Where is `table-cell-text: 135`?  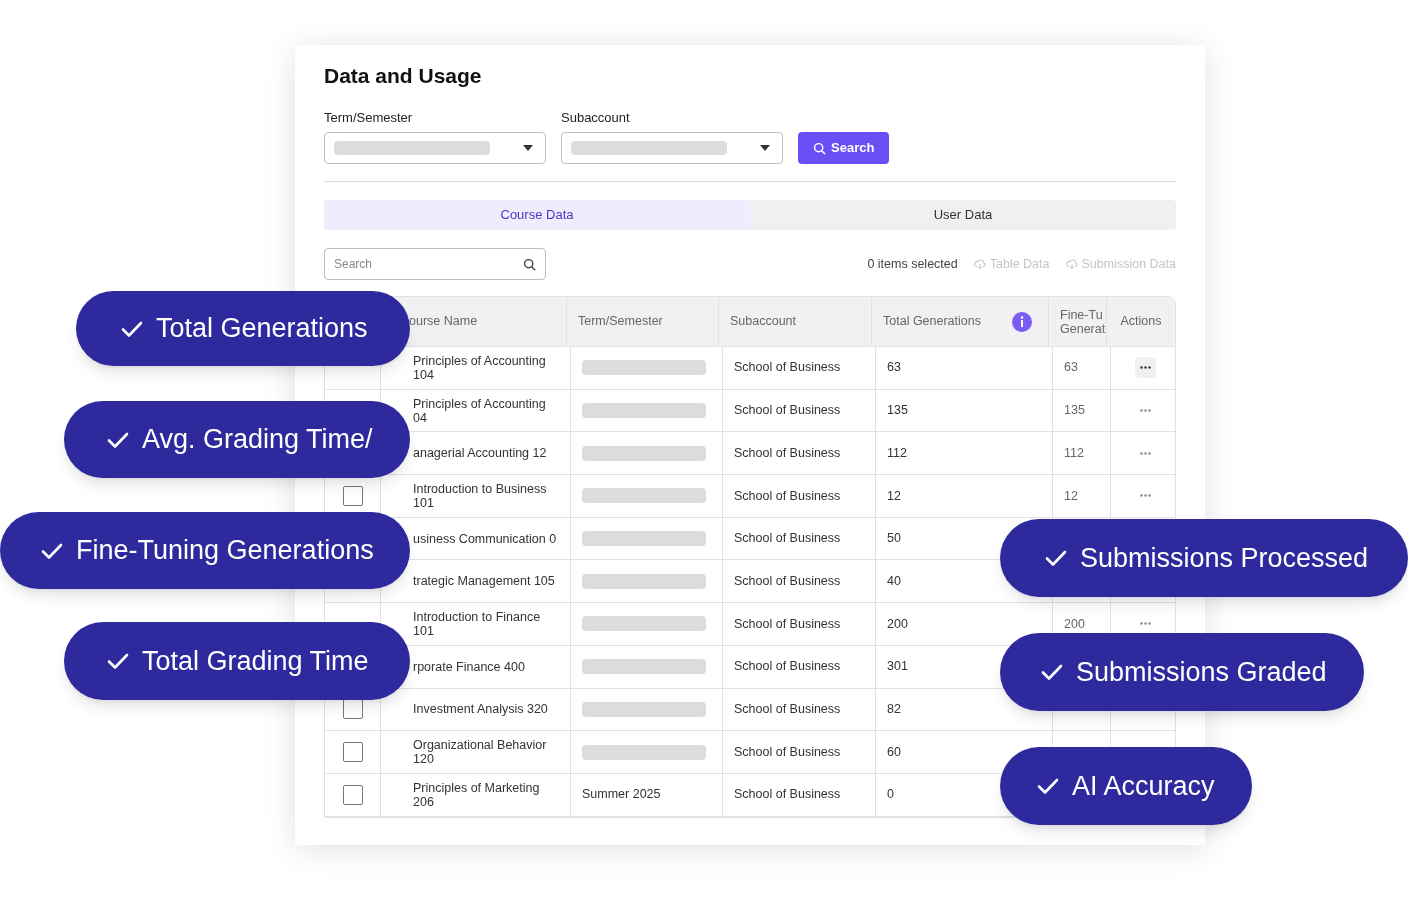
table-cell-text: 135 is located at coordinates (1074, 411).